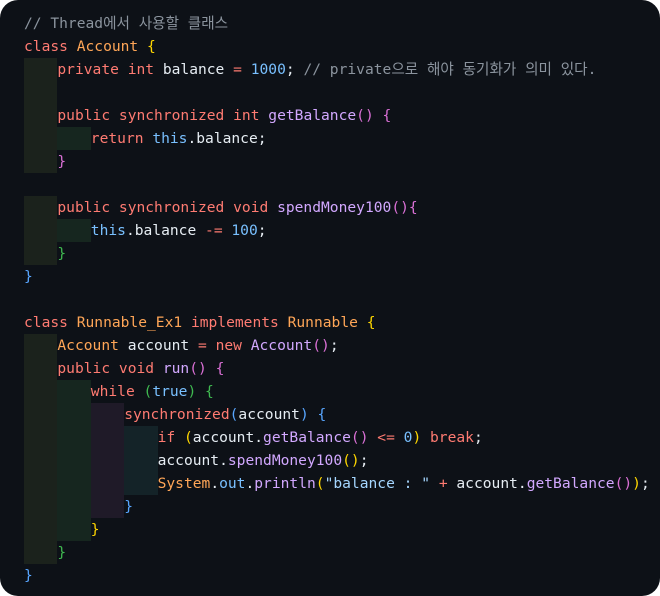  Describe the element at coordinates (239, 322) in the screenshot. I see `code-token: implements` at that location.